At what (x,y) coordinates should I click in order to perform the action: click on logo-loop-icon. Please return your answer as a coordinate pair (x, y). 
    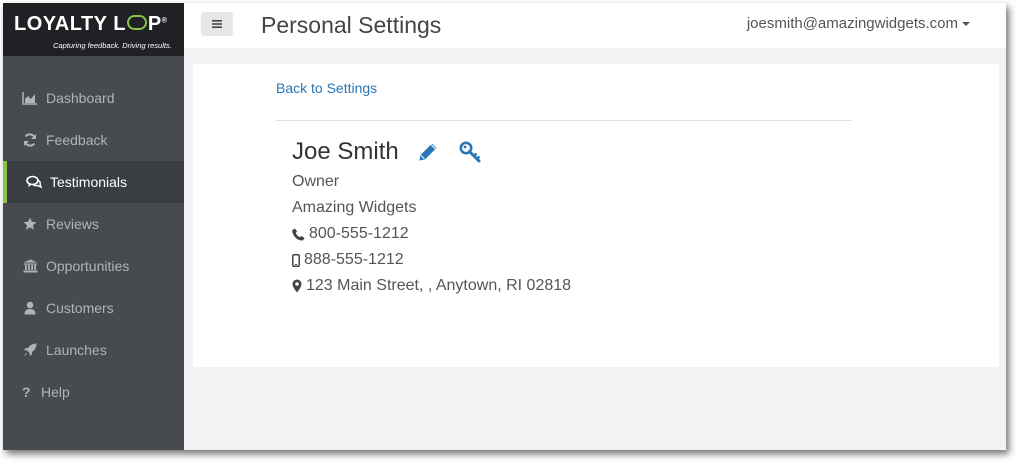
    Looking at the image, I should click on (136, 23).